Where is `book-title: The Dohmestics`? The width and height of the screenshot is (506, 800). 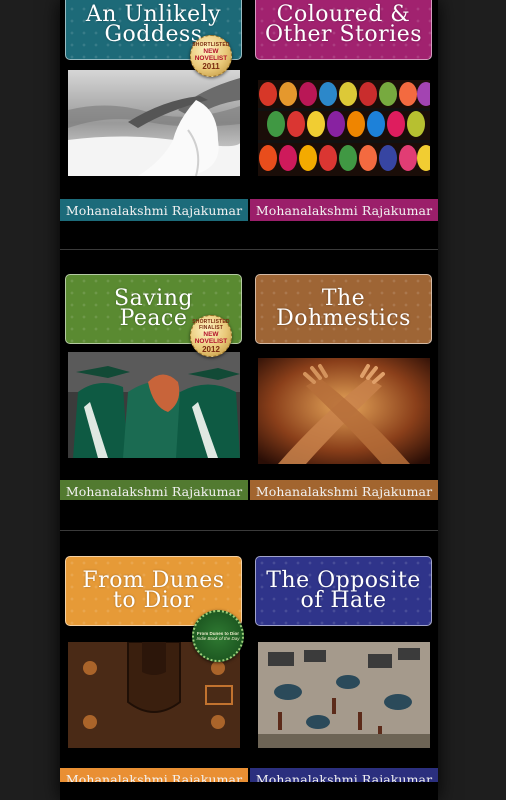
book-title: The Dohmestics is located at coordinates (343, 308).